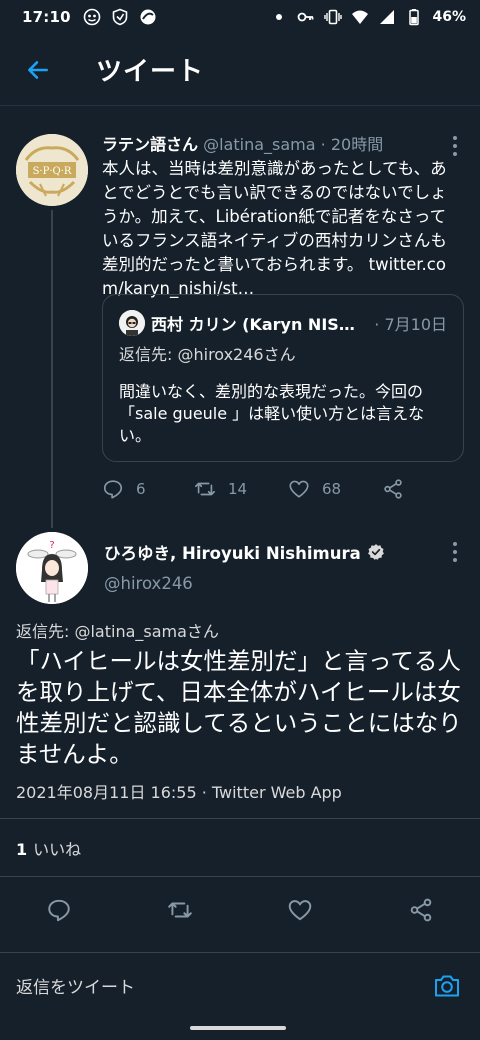 Image resolution: width=480 pixels, height=1040 pixels. I want to click on arrow-left-icon, so click(38, 69).